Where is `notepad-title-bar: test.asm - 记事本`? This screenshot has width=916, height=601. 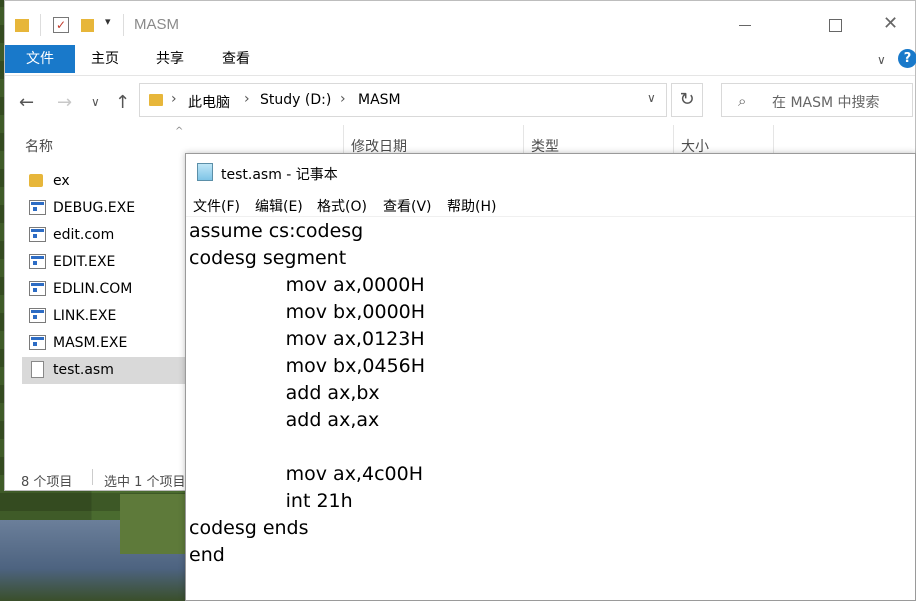 notepad-title-bar: test.asm - 记事本 is located at coordinates (550, 172).